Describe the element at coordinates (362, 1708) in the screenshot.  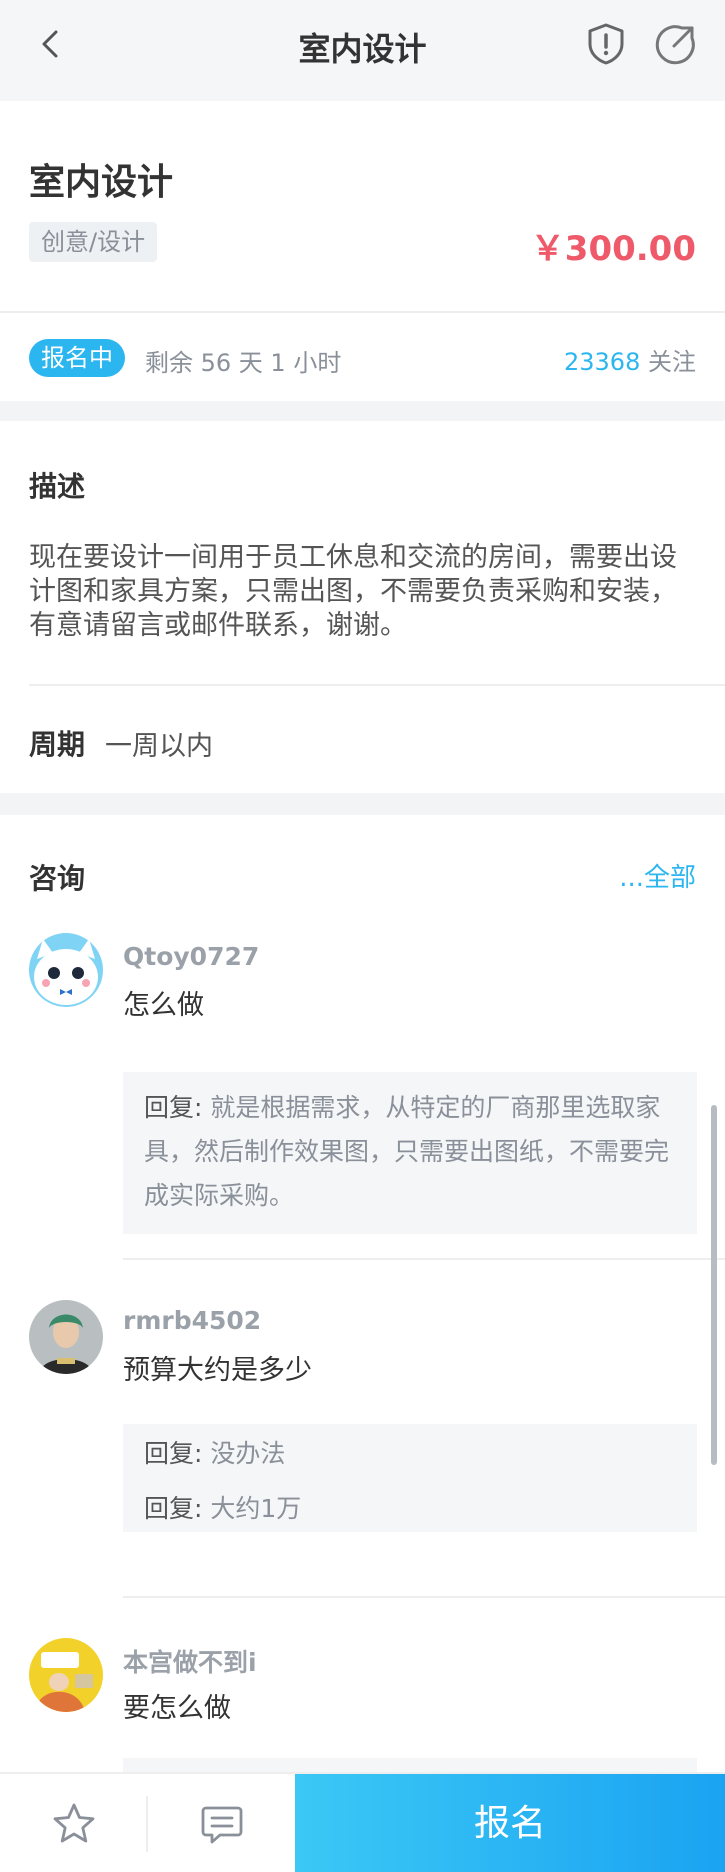
I see `consult-item: 本宫做不到i 要怎么做` at that location.